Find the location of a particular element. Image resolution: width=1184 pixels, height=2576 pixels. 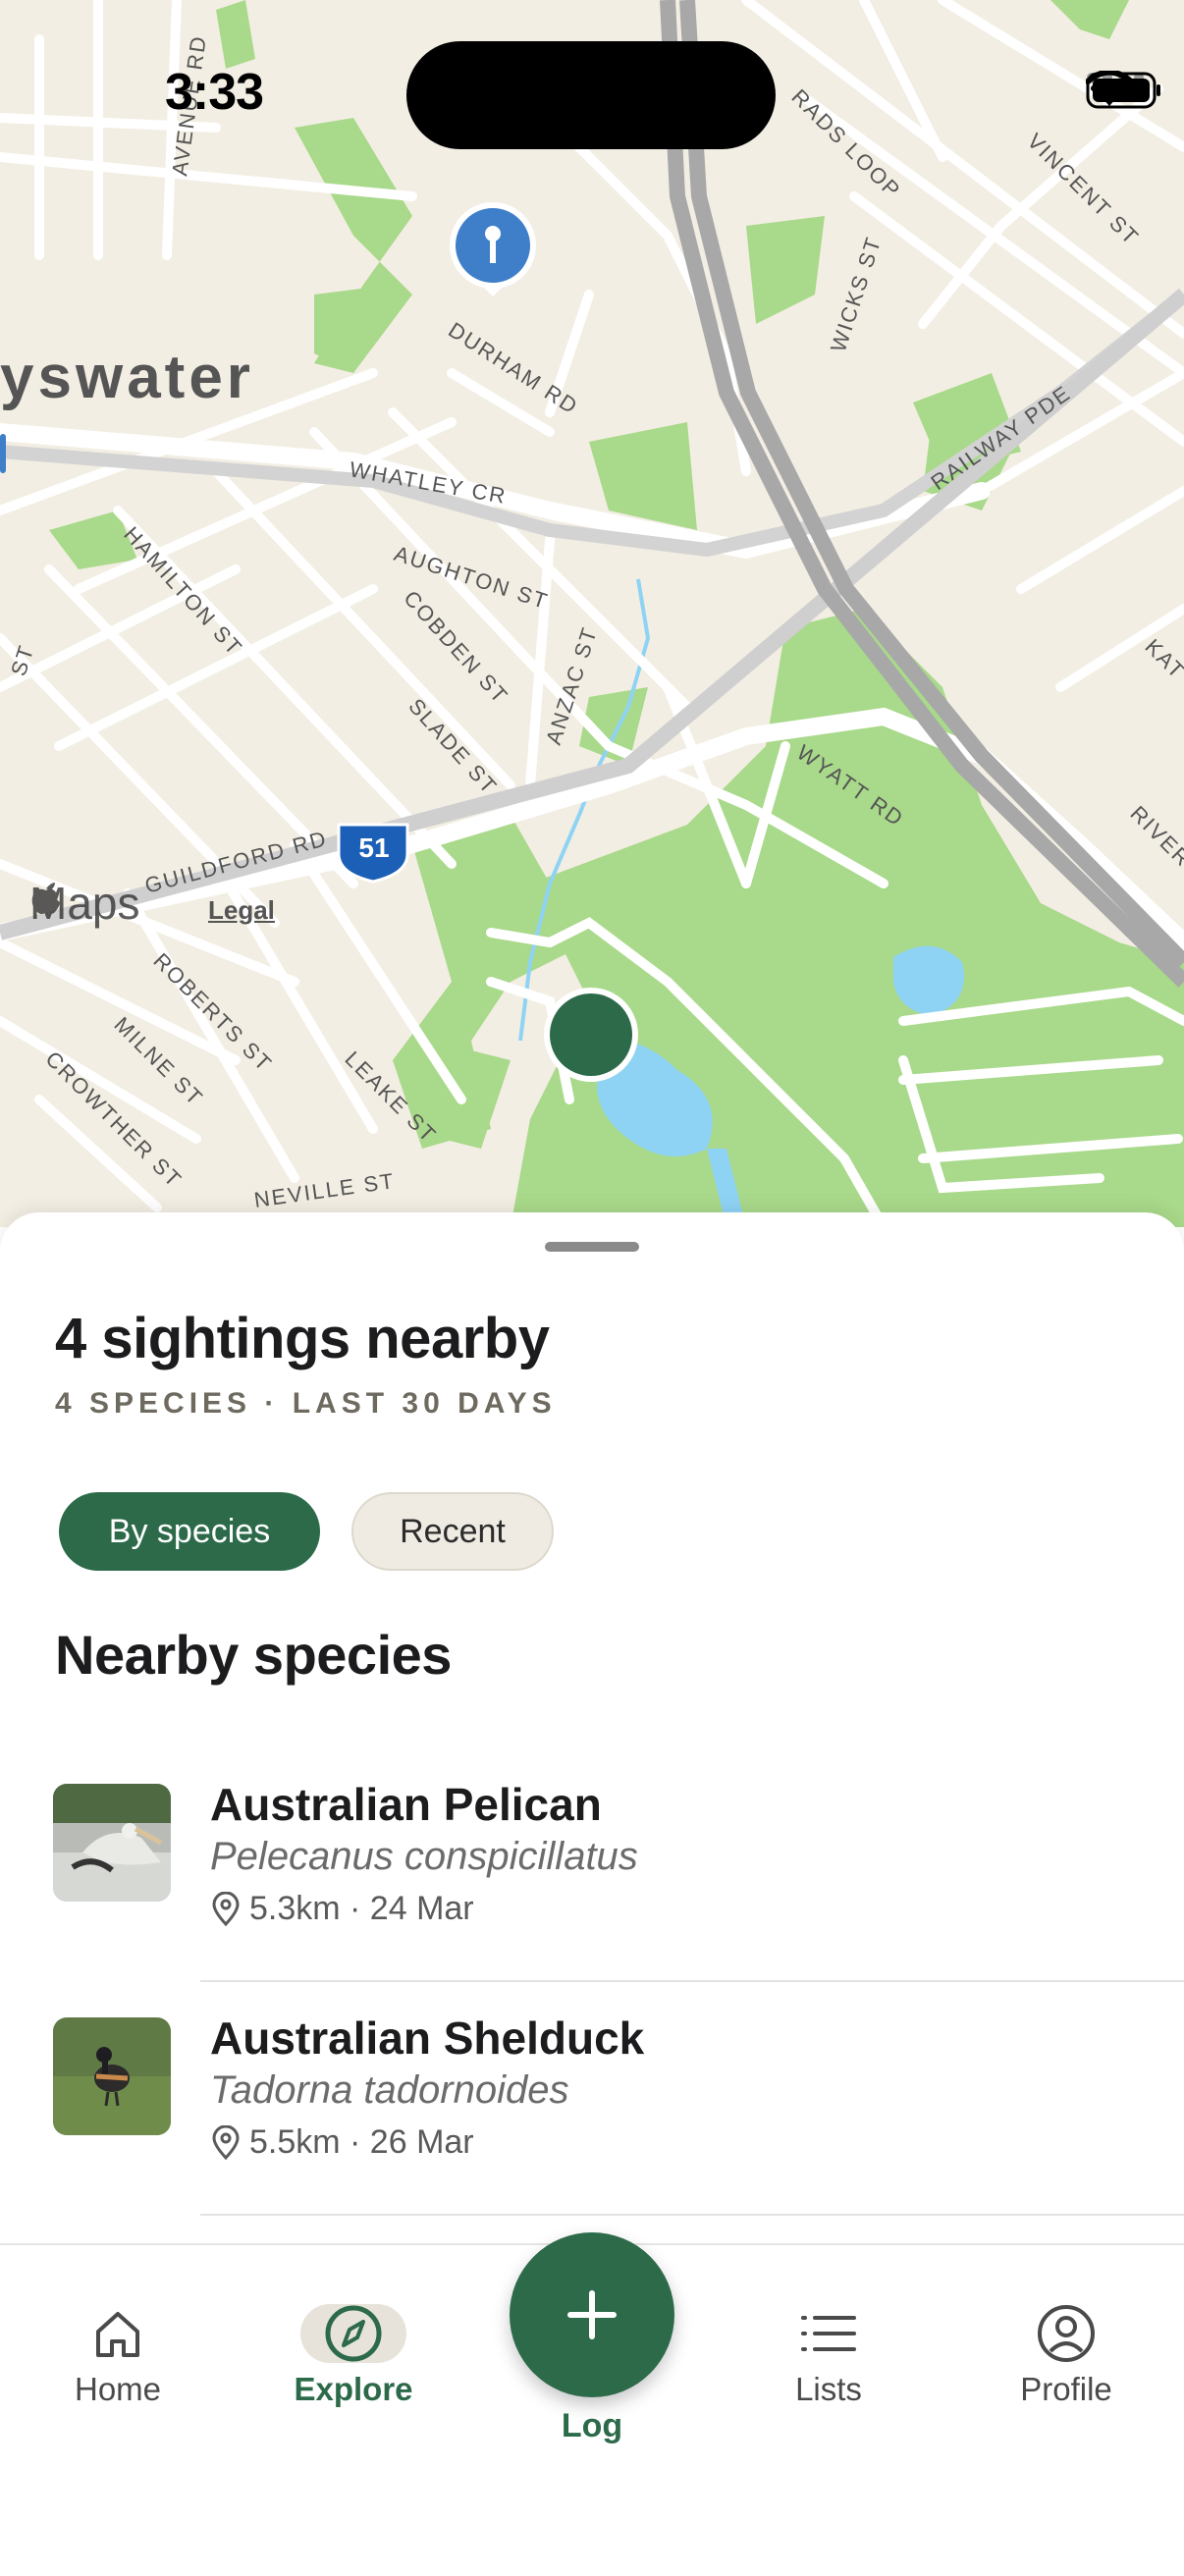

row-divider is located at coordinates (692, 2215).